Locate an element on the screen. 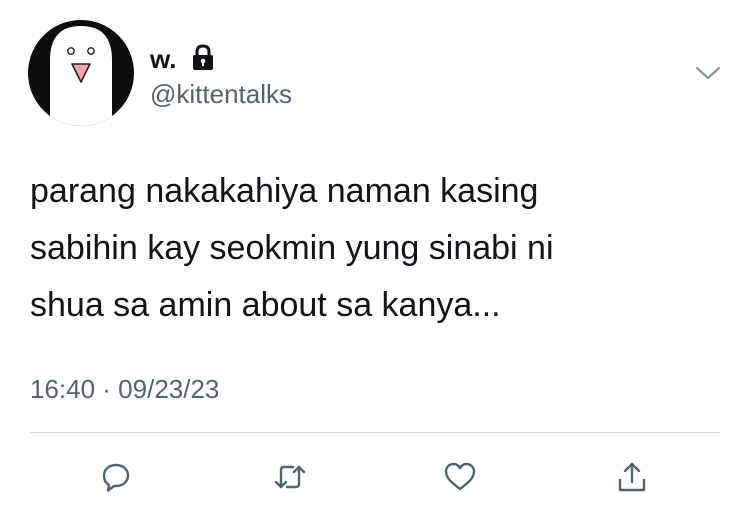  user-handle: @kittentalks is located at coordinates (221, 94).